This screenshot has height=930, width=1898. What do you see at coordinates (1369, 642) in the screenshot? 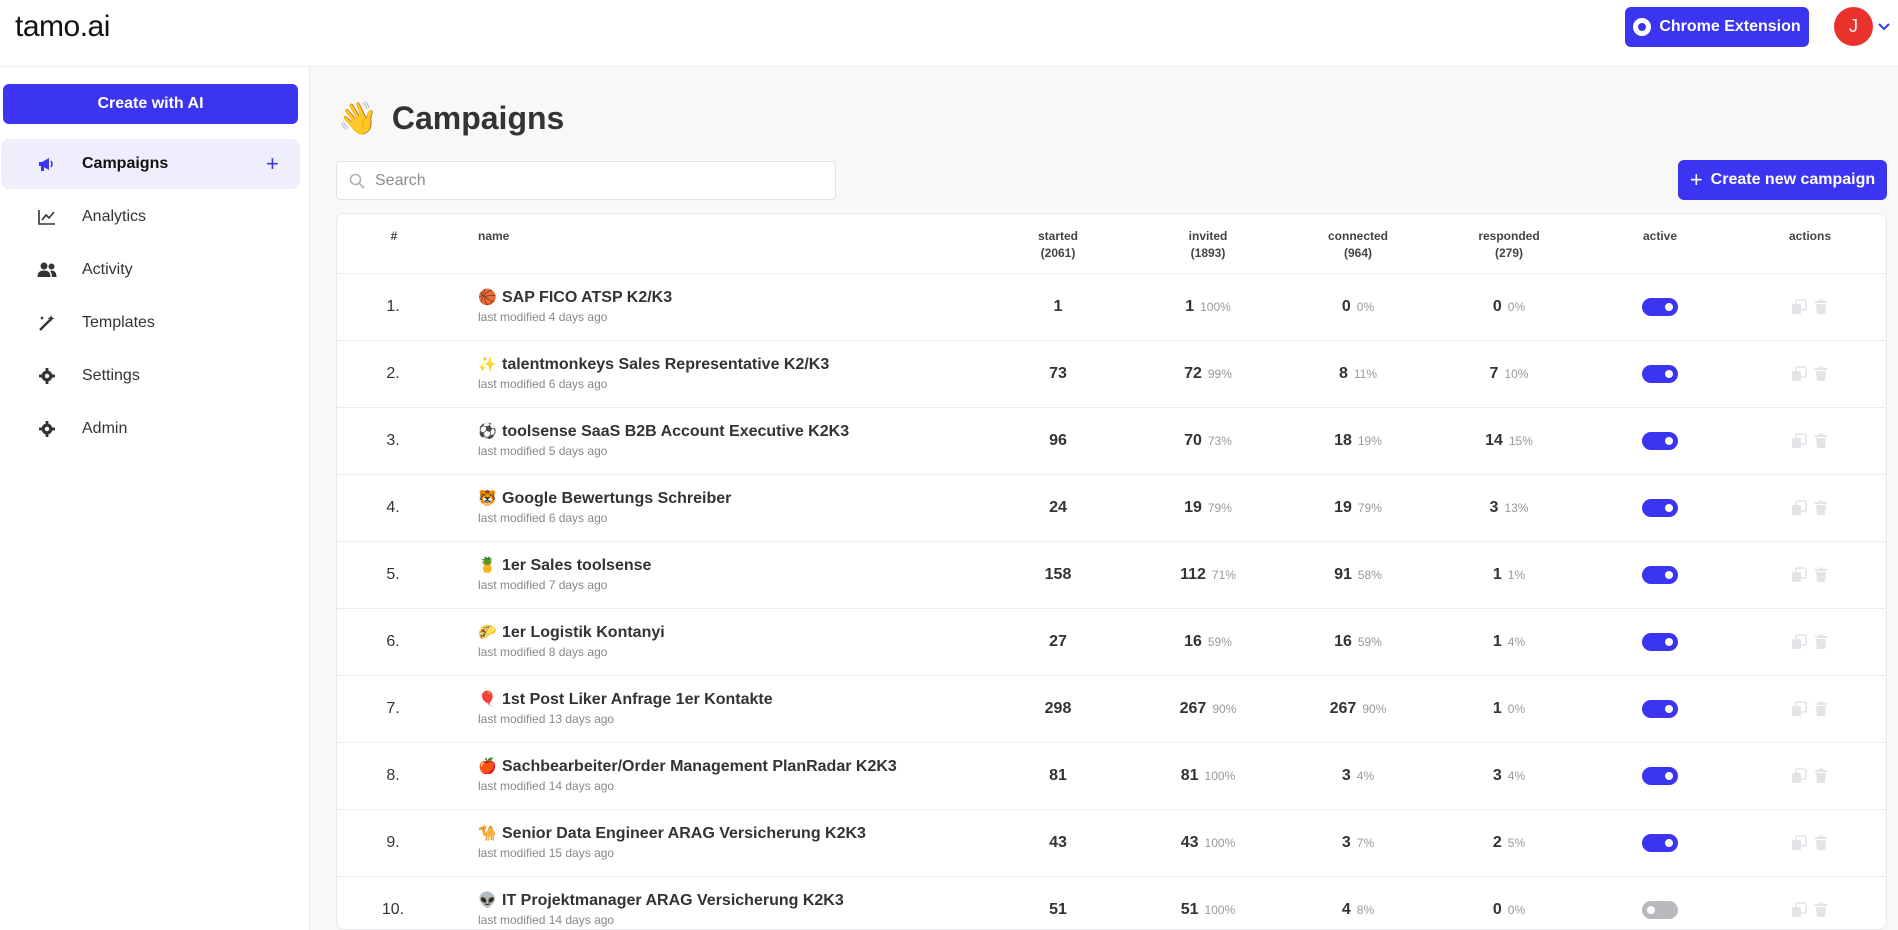
I see `connected-percent: 59%` at bounding box center [1369, 642].